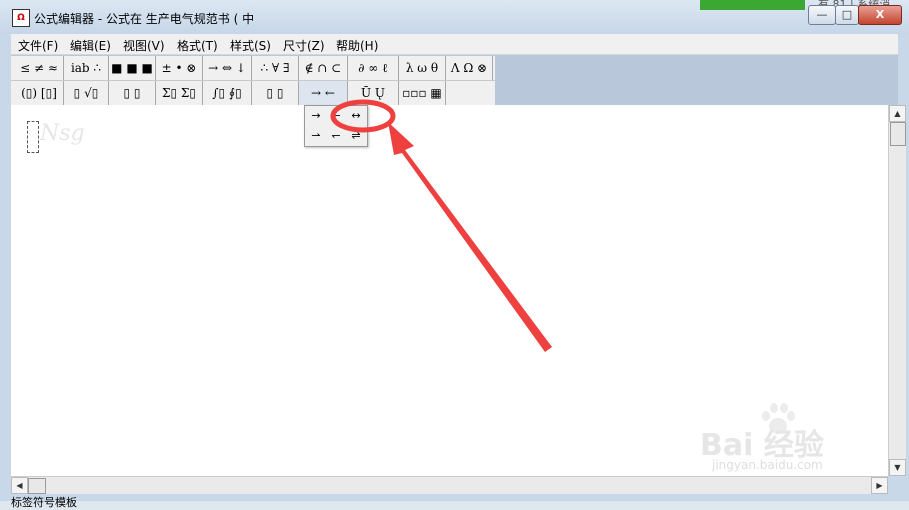  Describe the element at coordinates (144, 45) in the screenshot. I see `menu-view: 视图(V)` at that location.